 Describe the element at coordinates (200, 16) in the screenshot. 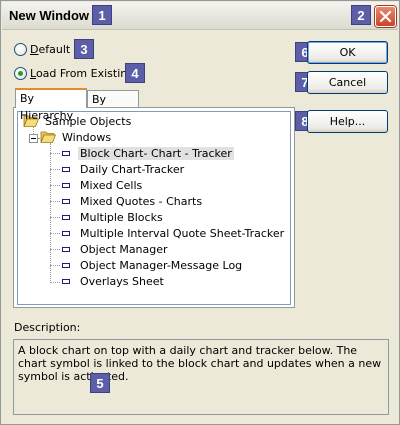

I see `title-bar: New Window` at that location.